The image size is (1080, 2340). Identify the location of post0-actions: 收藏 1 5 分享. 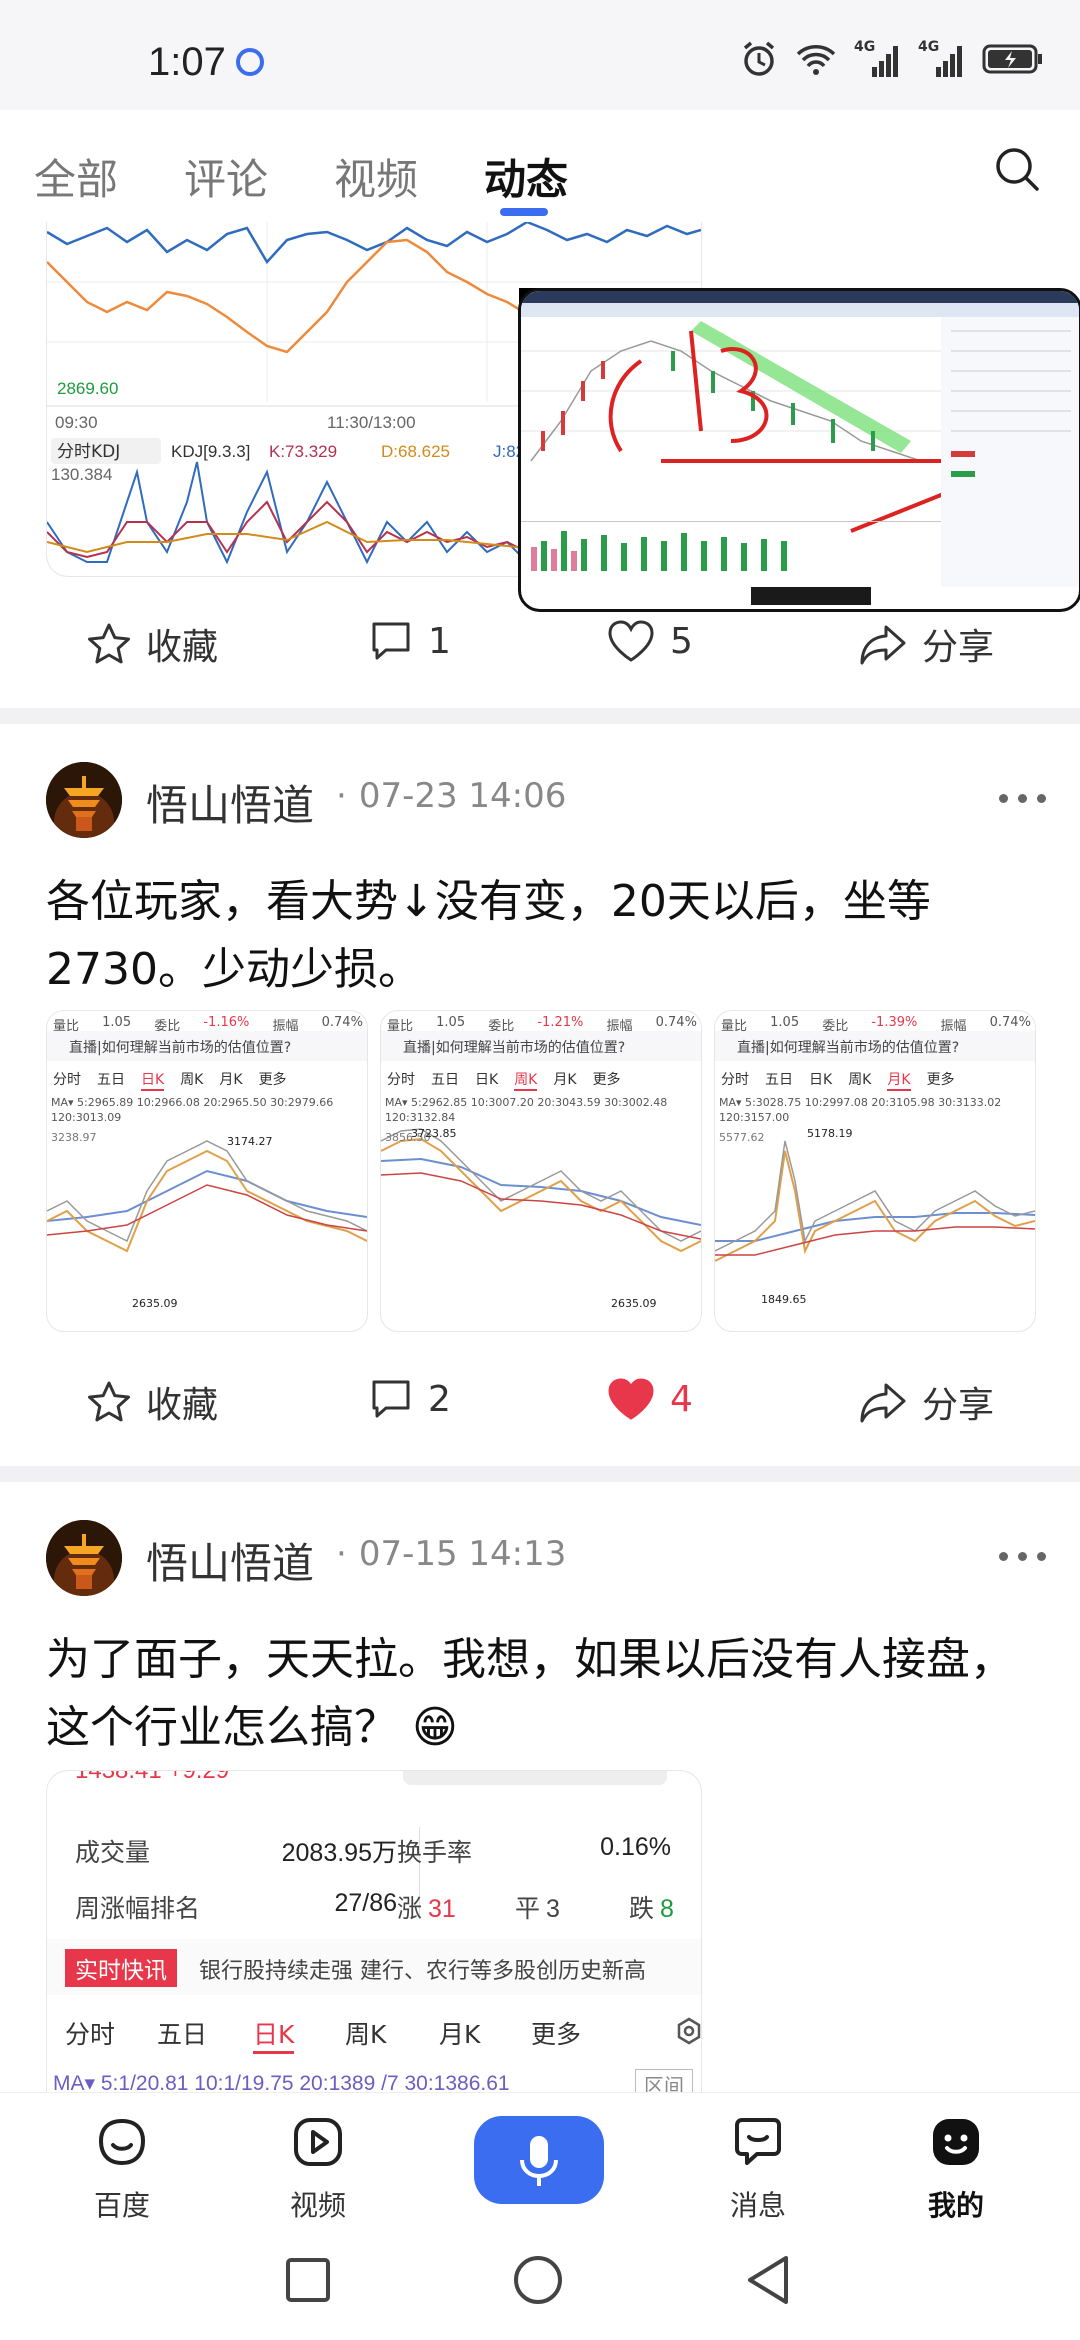
(540, 642).